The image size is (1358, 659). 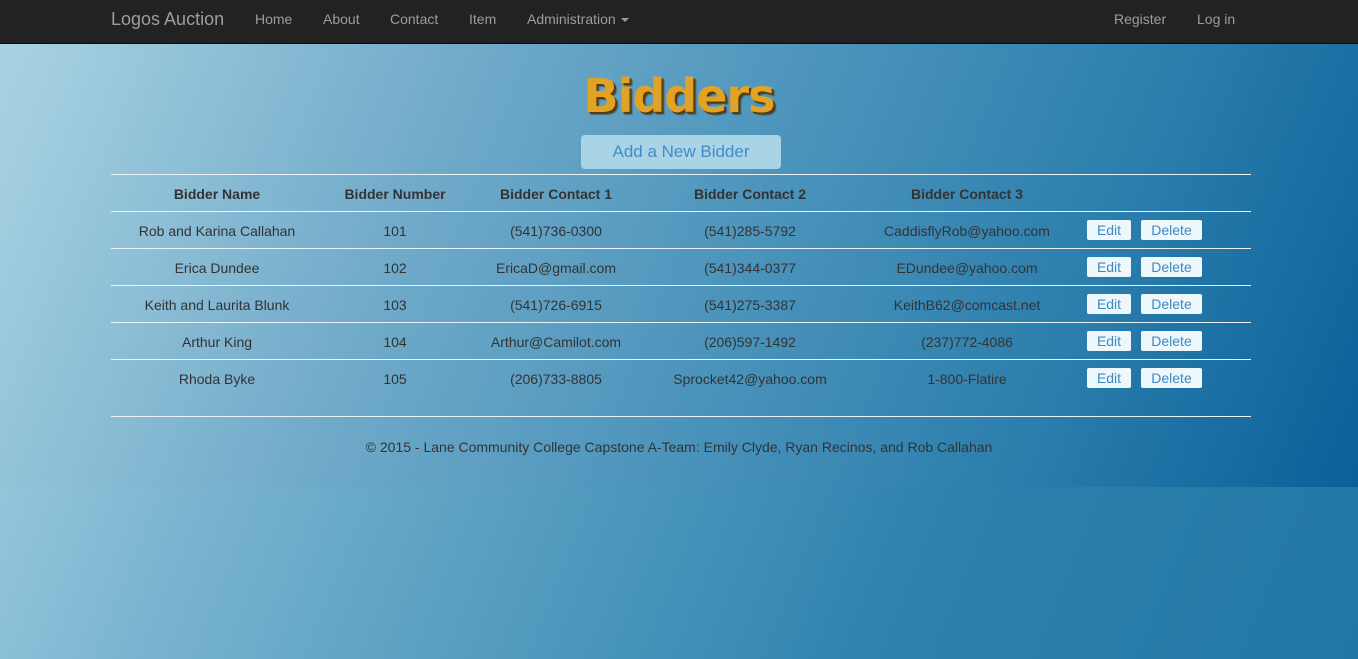 What do you see at coordinates (395, 342) in the screenshot?
I see `cell-bidder-number: 104` at bounding box center [395, 342].